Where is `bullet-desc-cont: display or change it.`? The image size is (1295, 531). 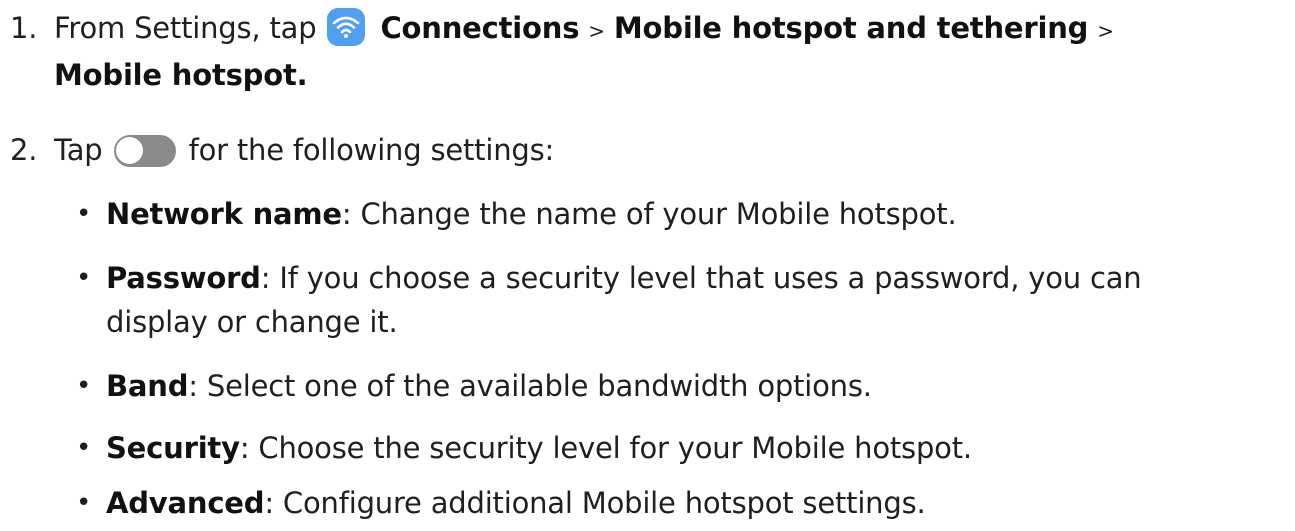 bullet-desc-cont: display or change it. is located at coordinates (252, 322).